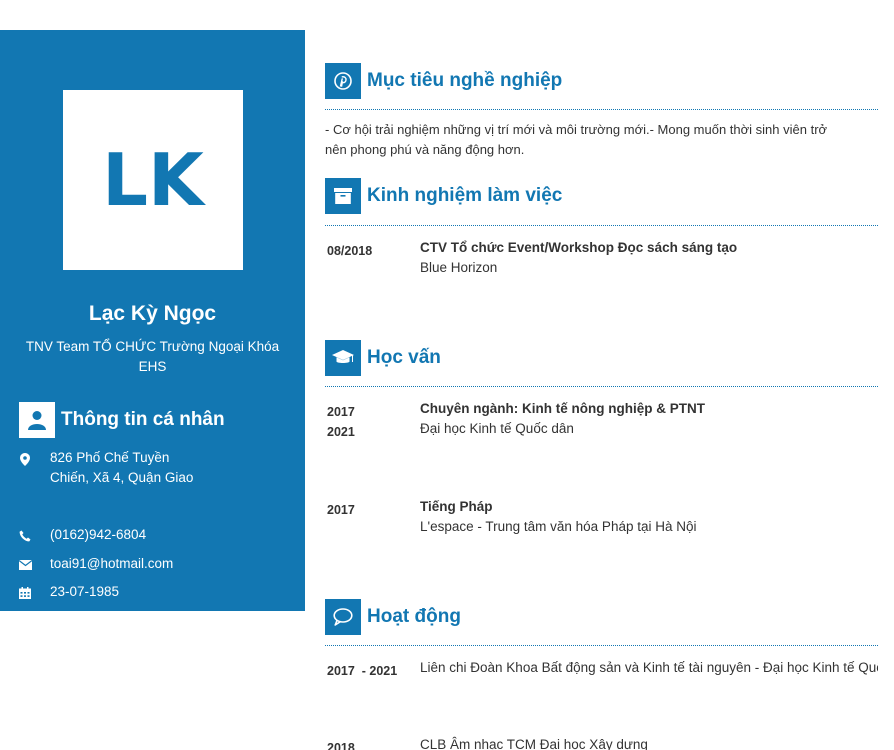 Image resolution: width=894 pixels, height=750 pixels. What do you see at coordinates (25, 536) in the screenshot?
I see `phone-icon` at bounding box center [25, 536].